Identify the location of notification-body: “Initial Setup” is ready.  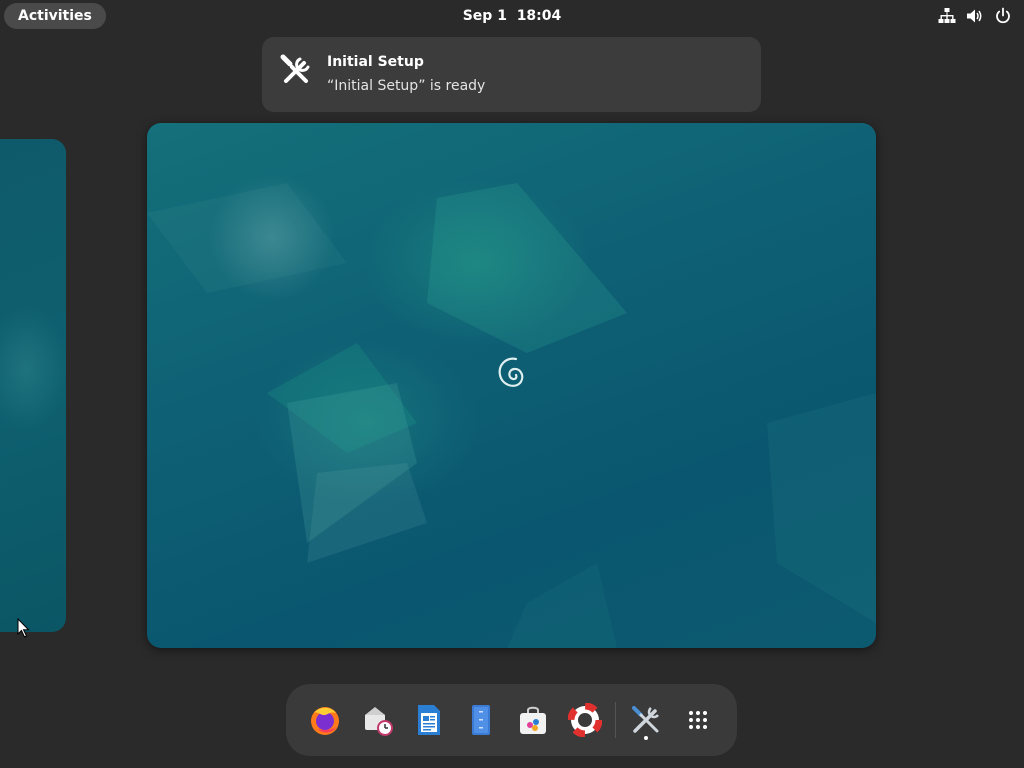
(406, 86).